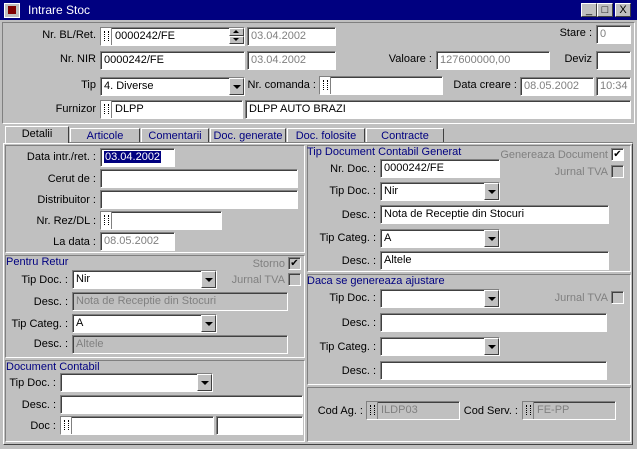 Image resolution: width=637 pixels, height=449 pixels. What do you see at coordinates (358, 371) in the screenshot?
I see `aj-desc2-label: Desc. :` at bounding box center [358, 371].